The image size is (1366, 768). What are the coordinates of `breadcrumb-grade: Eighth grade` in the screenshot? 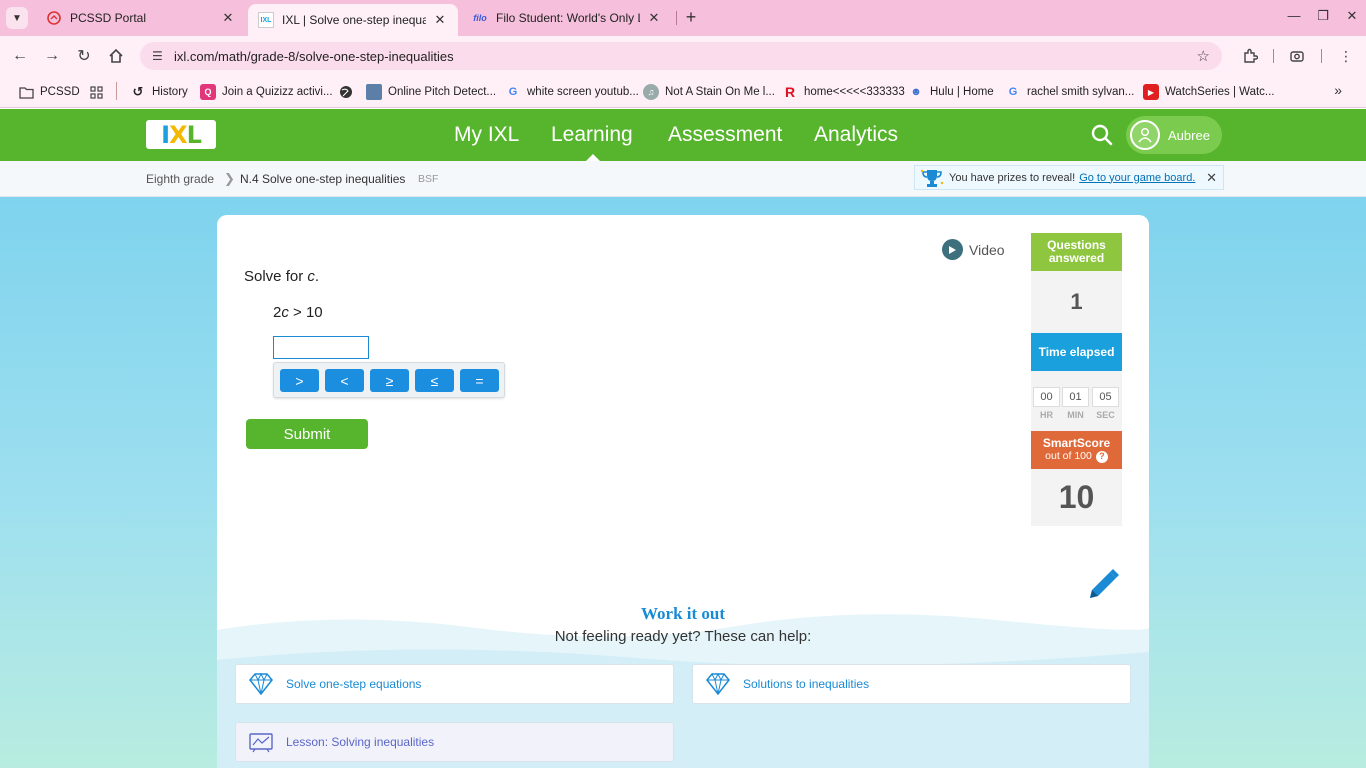 It's located at (180, 179).